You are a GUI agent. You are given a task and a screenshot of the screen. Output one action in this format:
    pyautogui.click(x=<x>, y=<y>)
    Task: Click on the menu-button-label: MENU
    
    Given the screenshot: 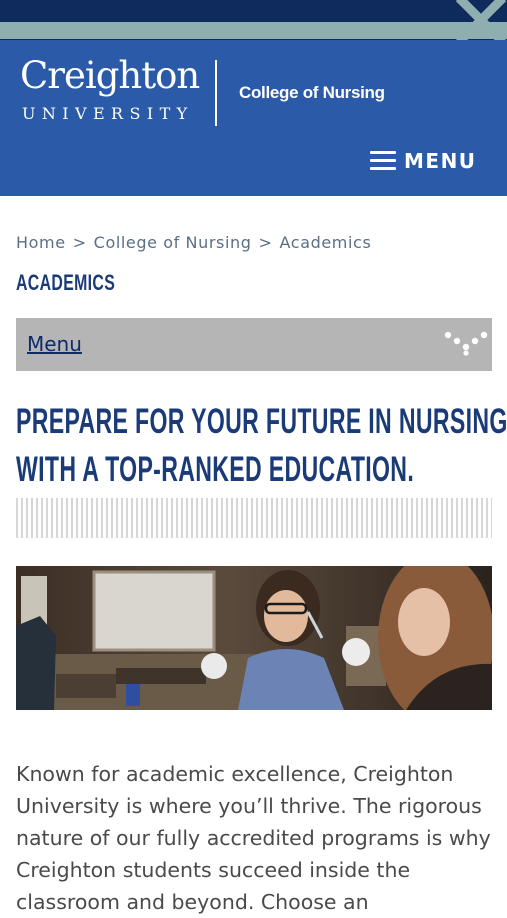 What is the action you would take?
    pyautogui.click(x=440, y=161)
    